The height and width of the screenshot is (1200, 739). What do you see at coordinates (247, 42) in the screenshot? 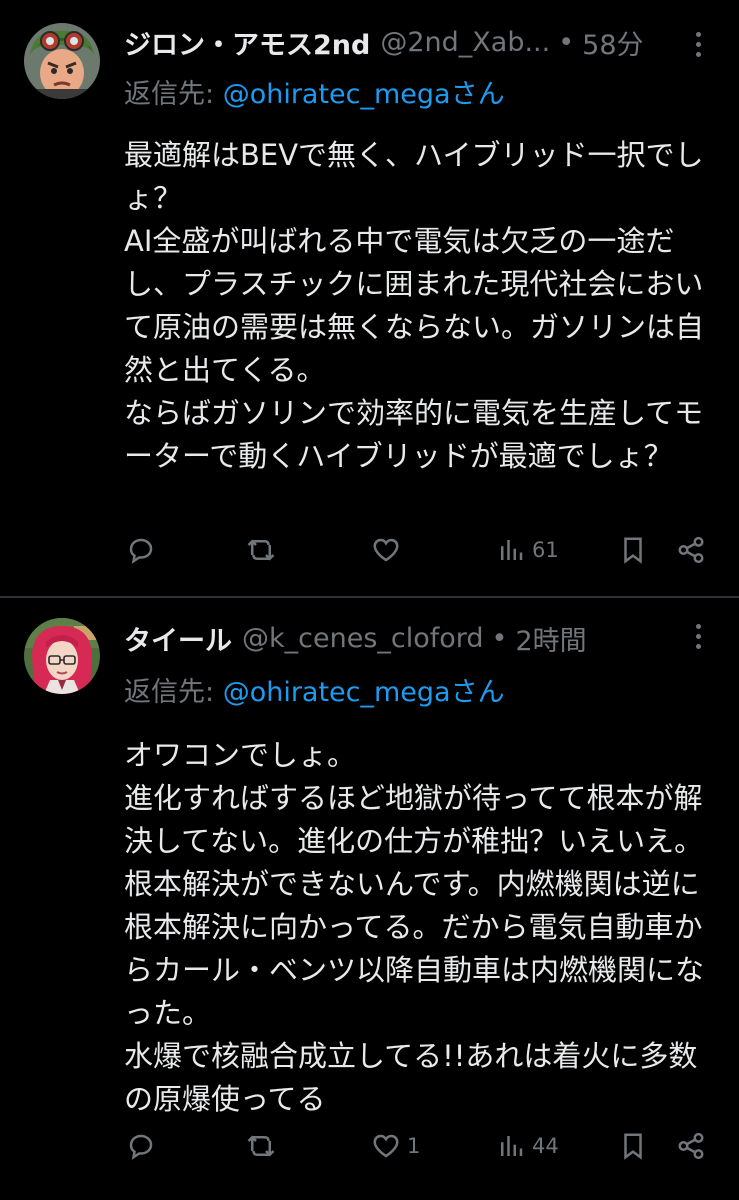
I see `display-name: ジロン・アモス2nd` at bounding box center [247, 42].